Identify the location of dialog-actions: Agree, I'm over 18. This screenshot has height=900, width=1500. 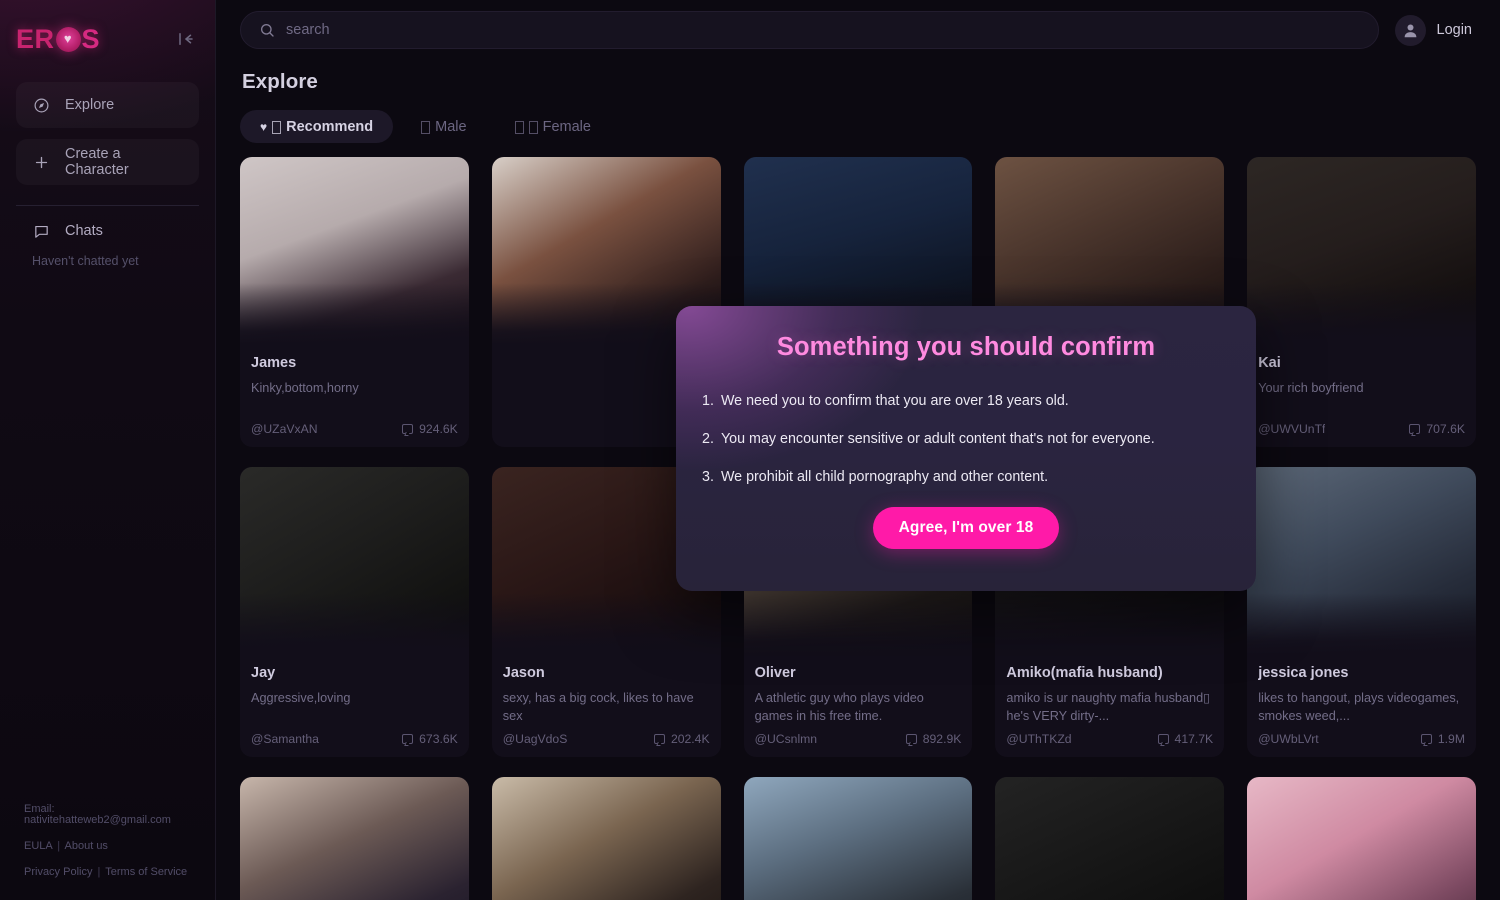
(966, 527).